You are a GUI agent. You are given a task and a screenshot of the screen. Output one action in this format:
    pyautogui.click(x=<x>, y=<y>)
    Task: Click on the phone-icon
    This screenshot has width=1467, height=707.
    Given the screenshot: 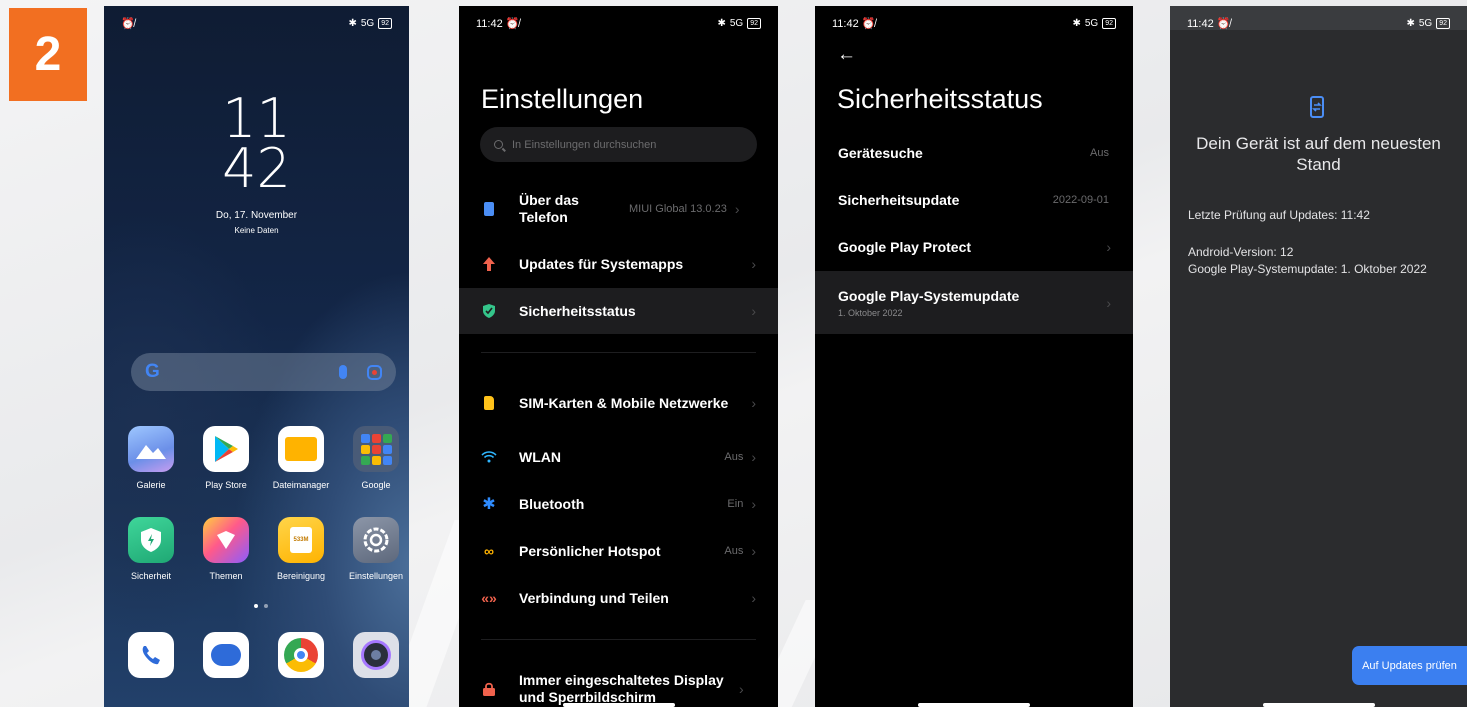 What is the action you would take?
    pyautogui.click(x=151, y=655)
    